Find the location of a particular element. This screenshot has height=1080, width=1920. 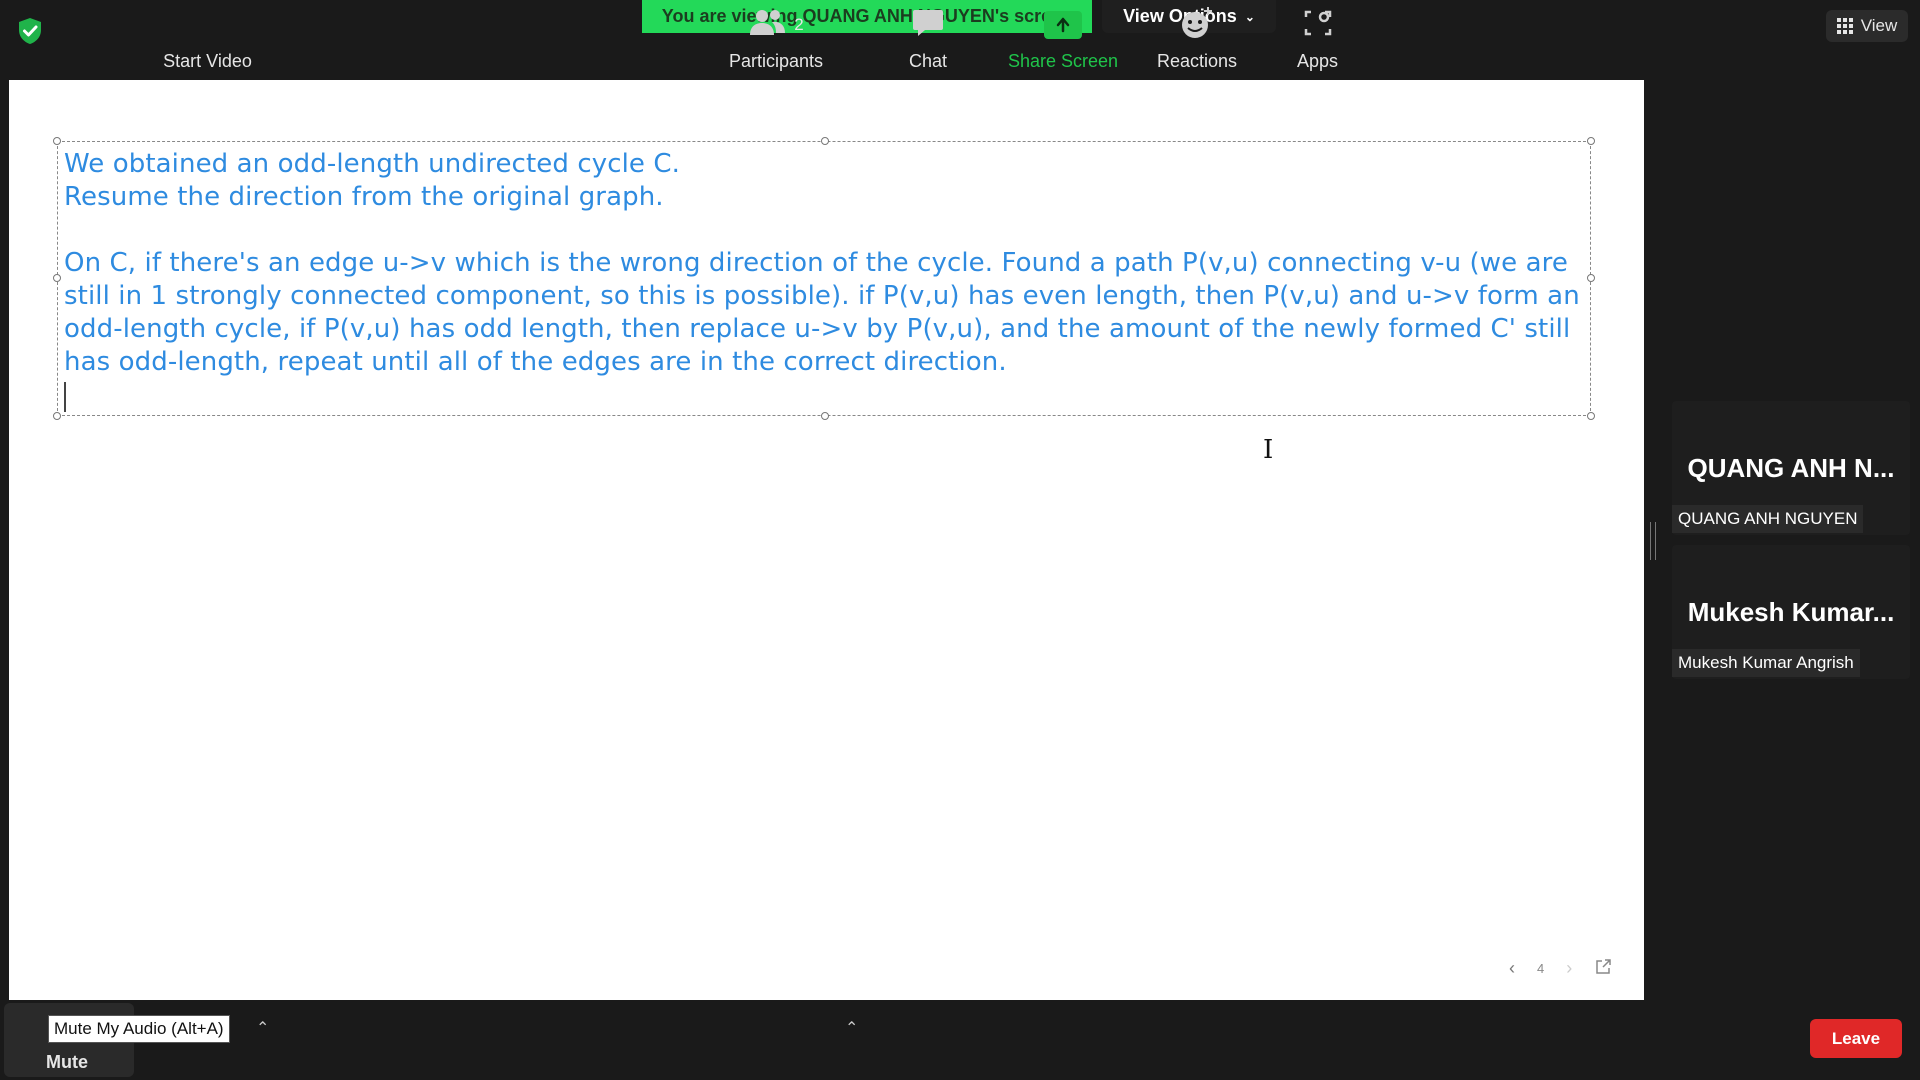

participant-tile: QUANG ANH N... QUANG ANH NGUYEN is located at coordinates (1791, 468).